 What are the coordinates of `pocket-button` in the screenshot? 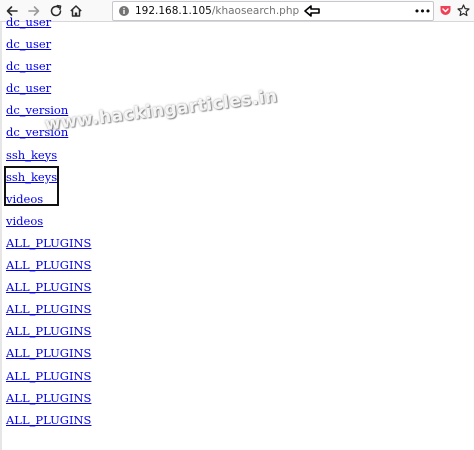 It's located at (445, 11).